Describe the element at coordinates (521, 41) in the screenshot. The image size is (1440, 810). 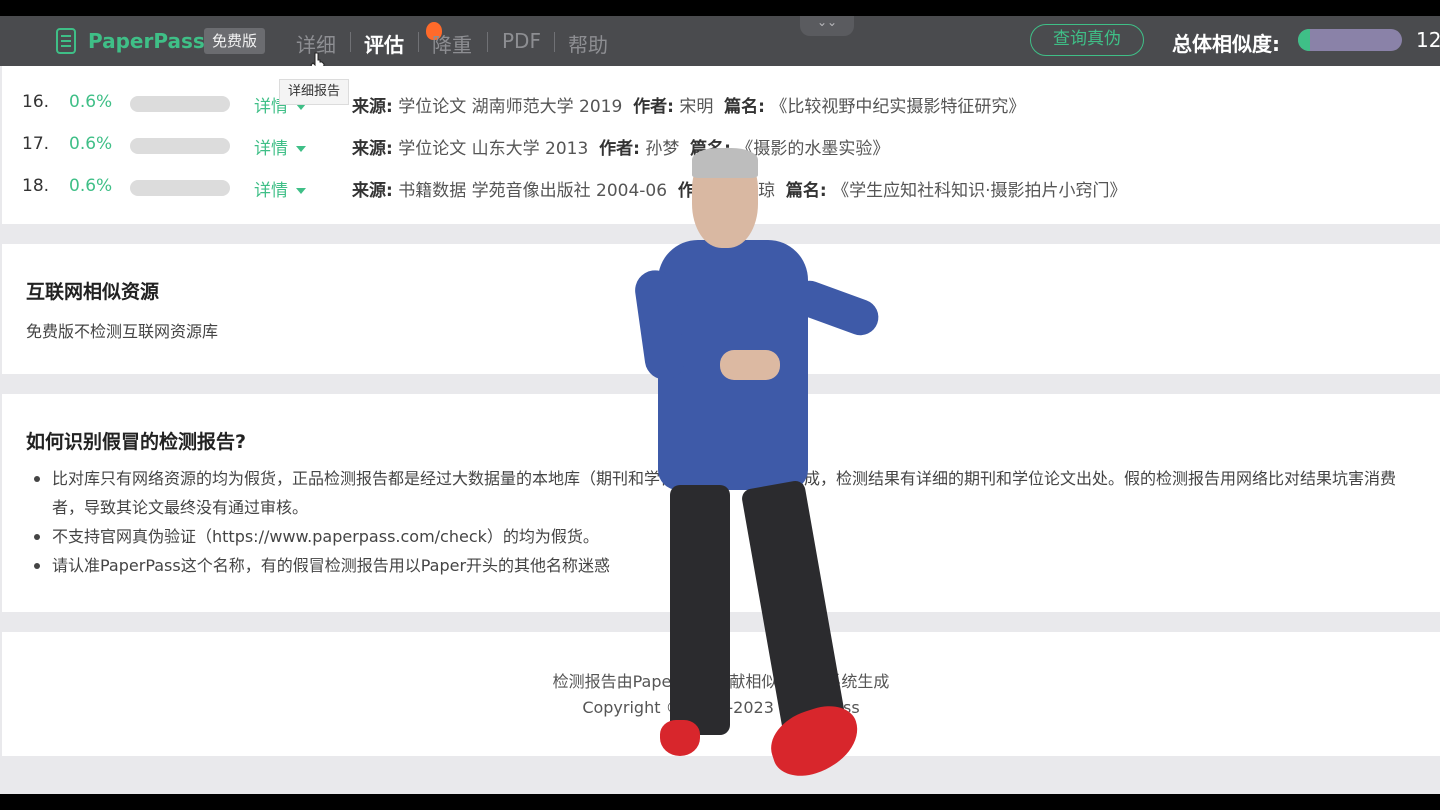
I see `nav-pdf: PDF` at that location.